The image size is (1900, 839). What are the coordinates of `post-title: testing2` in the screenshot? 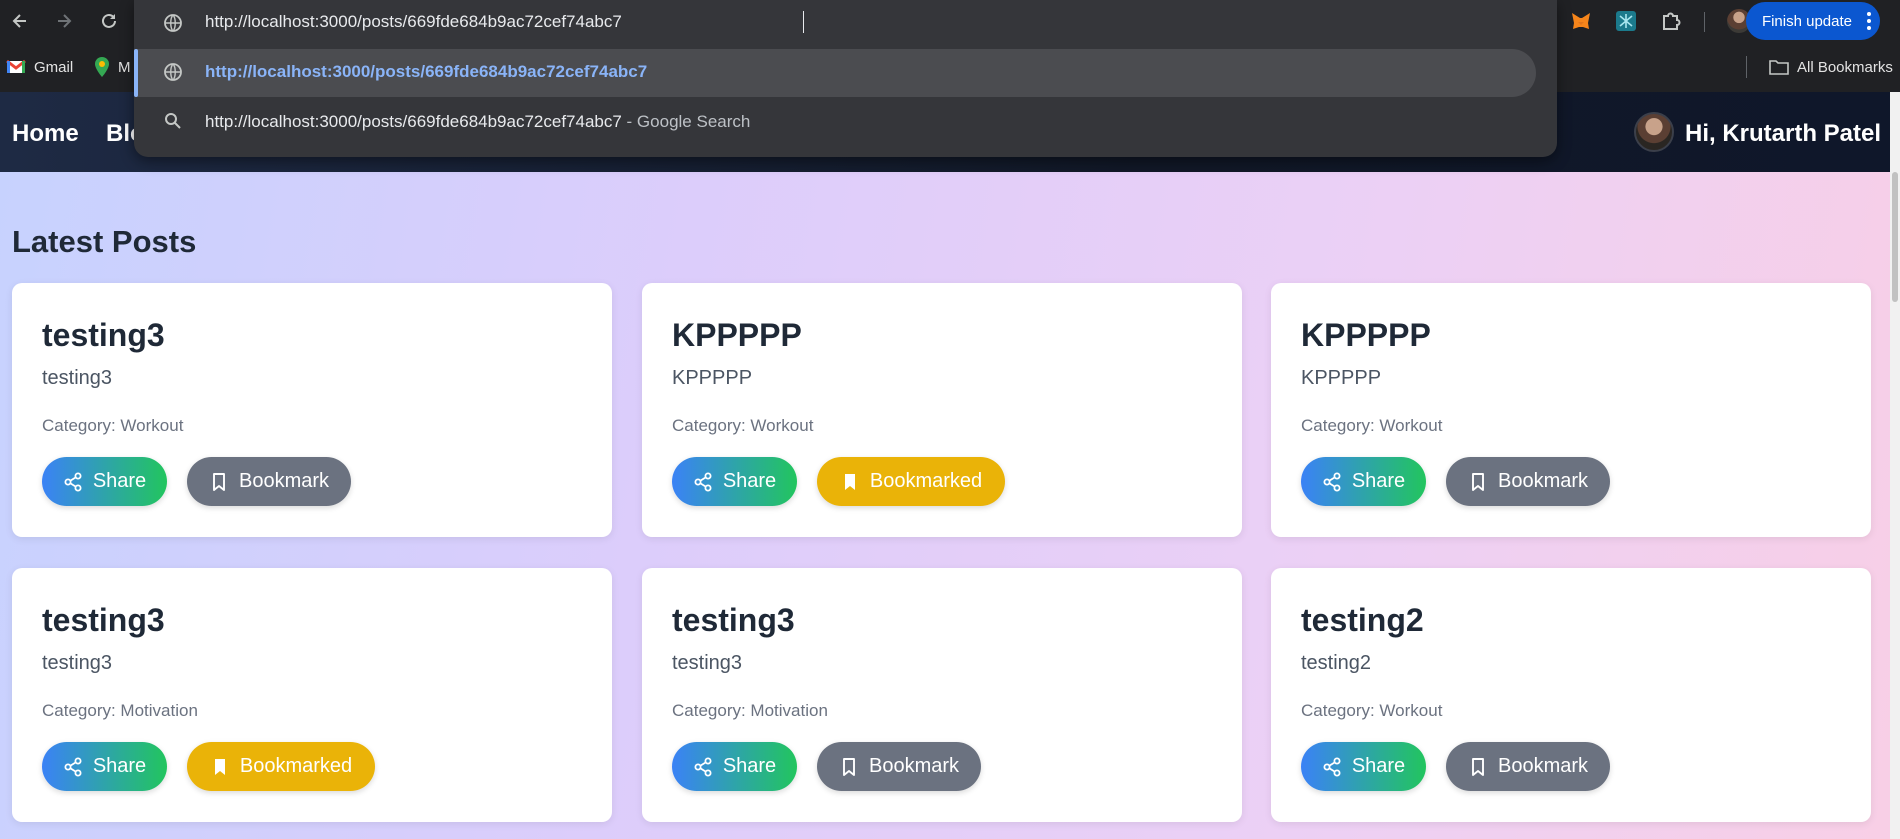 It's located at (1362, 620).